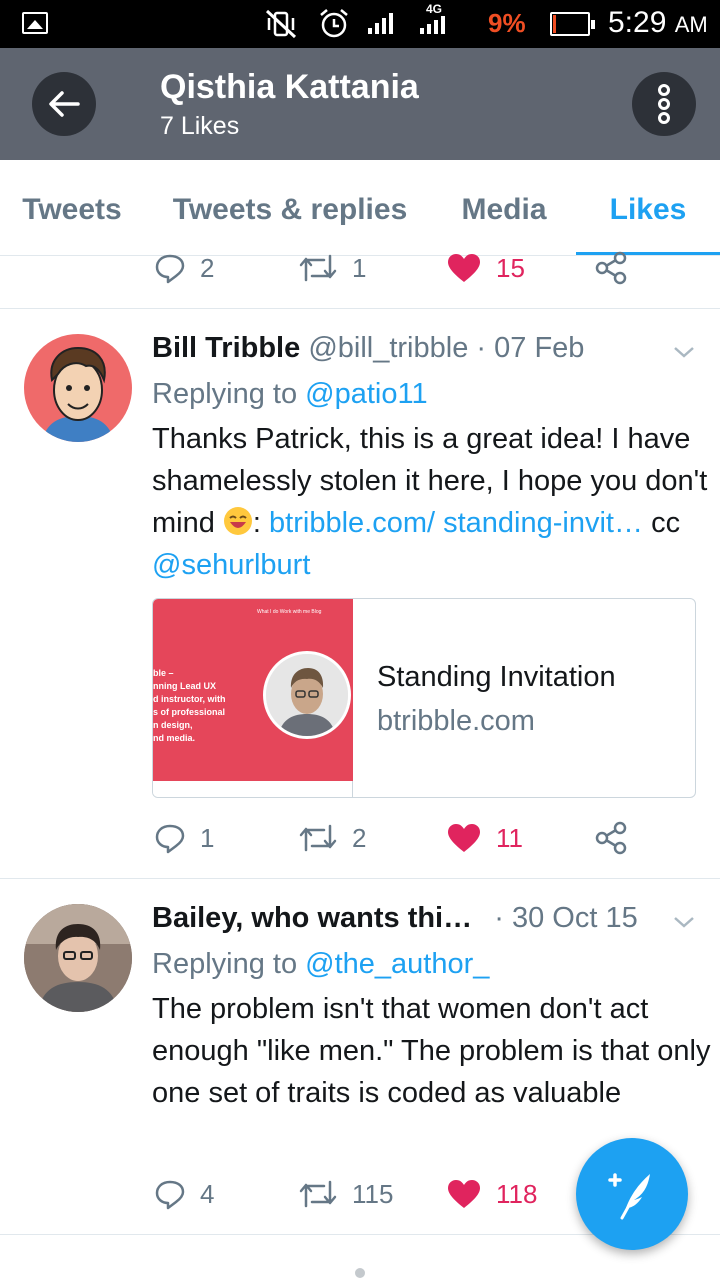 The height and width of the screenshot is (1280, 720). Describe the element at coordinates (366, 394) in the screenshot. I see `reply-mention-link: @patio11` at that location.